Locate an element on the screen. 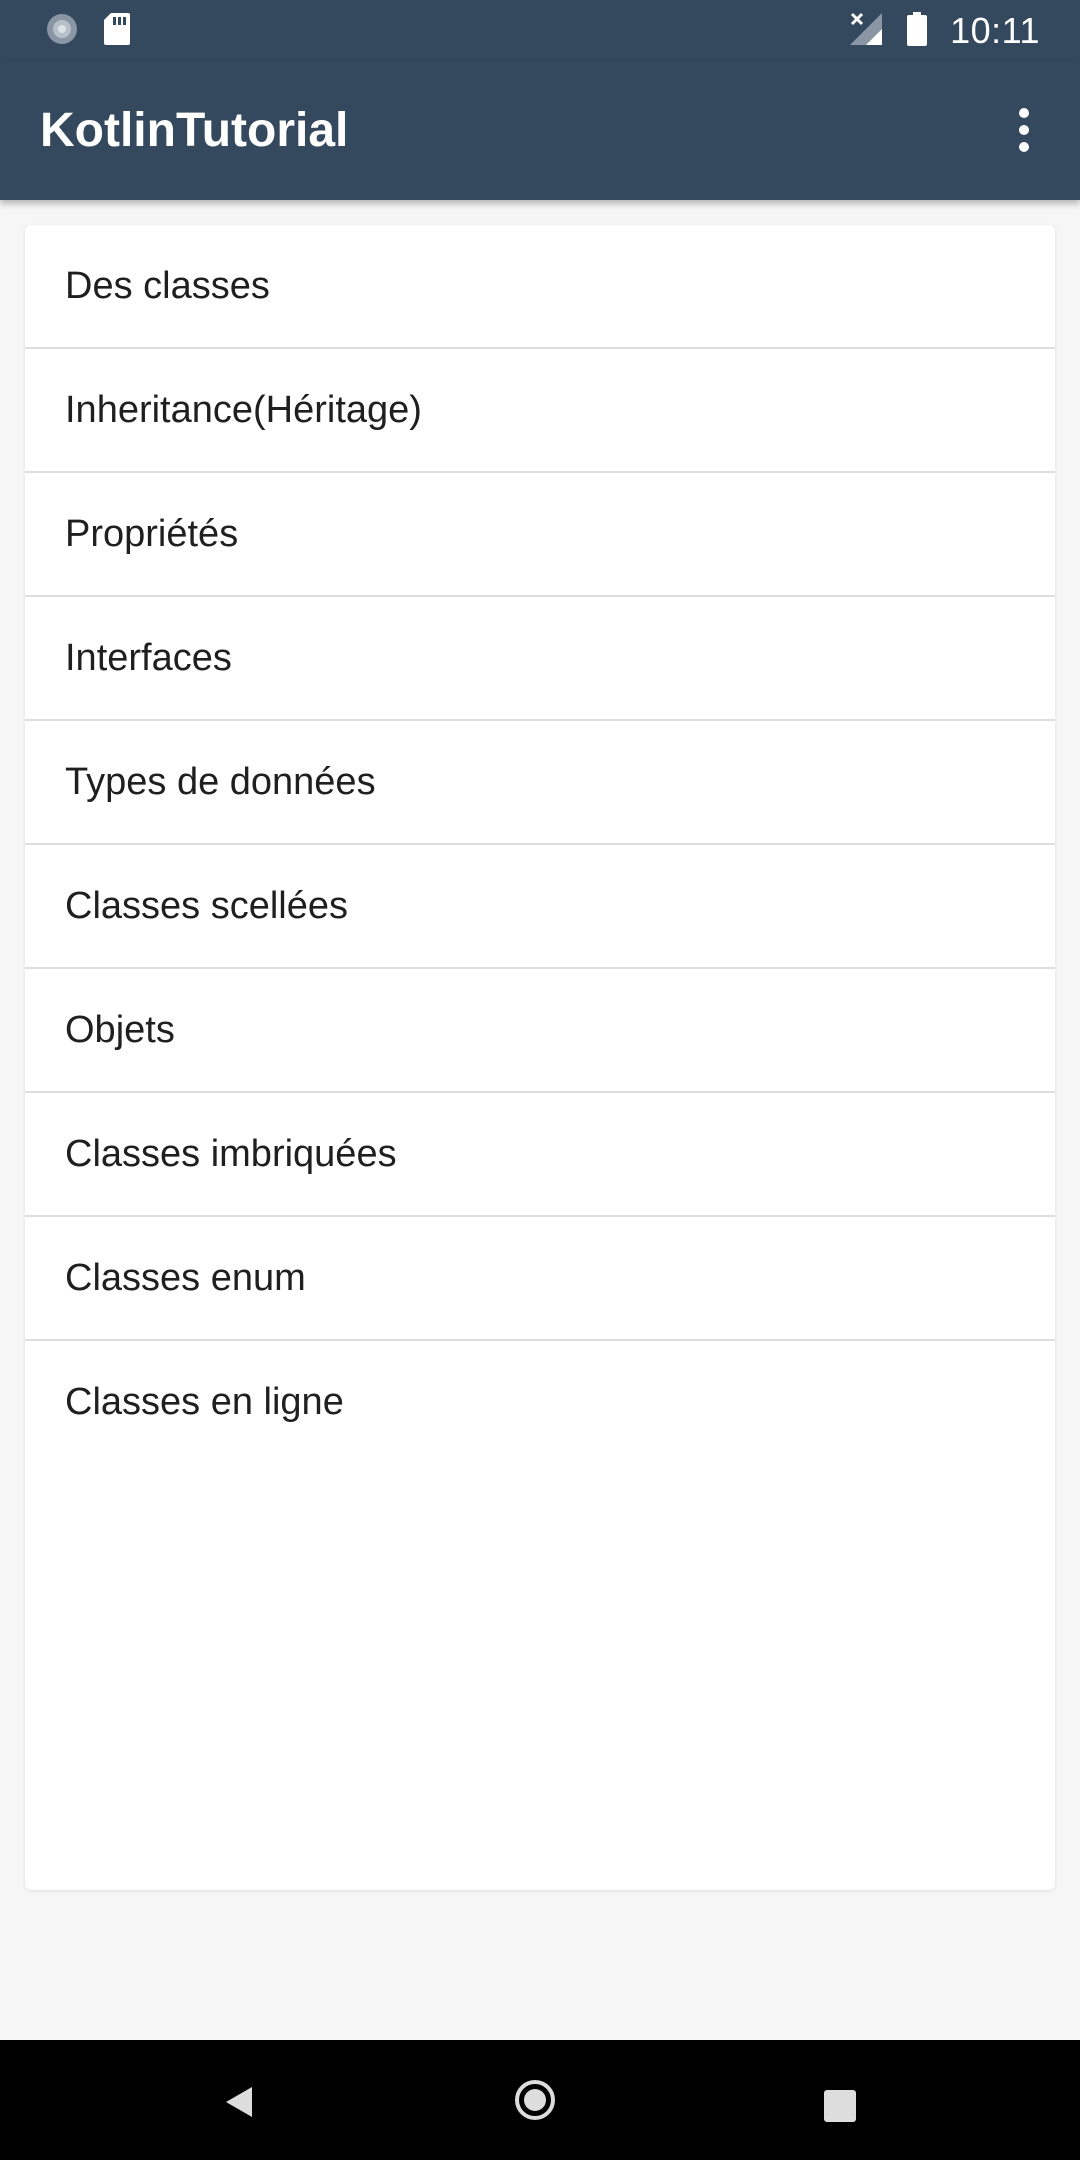 Image resolution: width=1080 pixels, height=2160 pixels. sd-card-icon is located at coordinates (117, 31).